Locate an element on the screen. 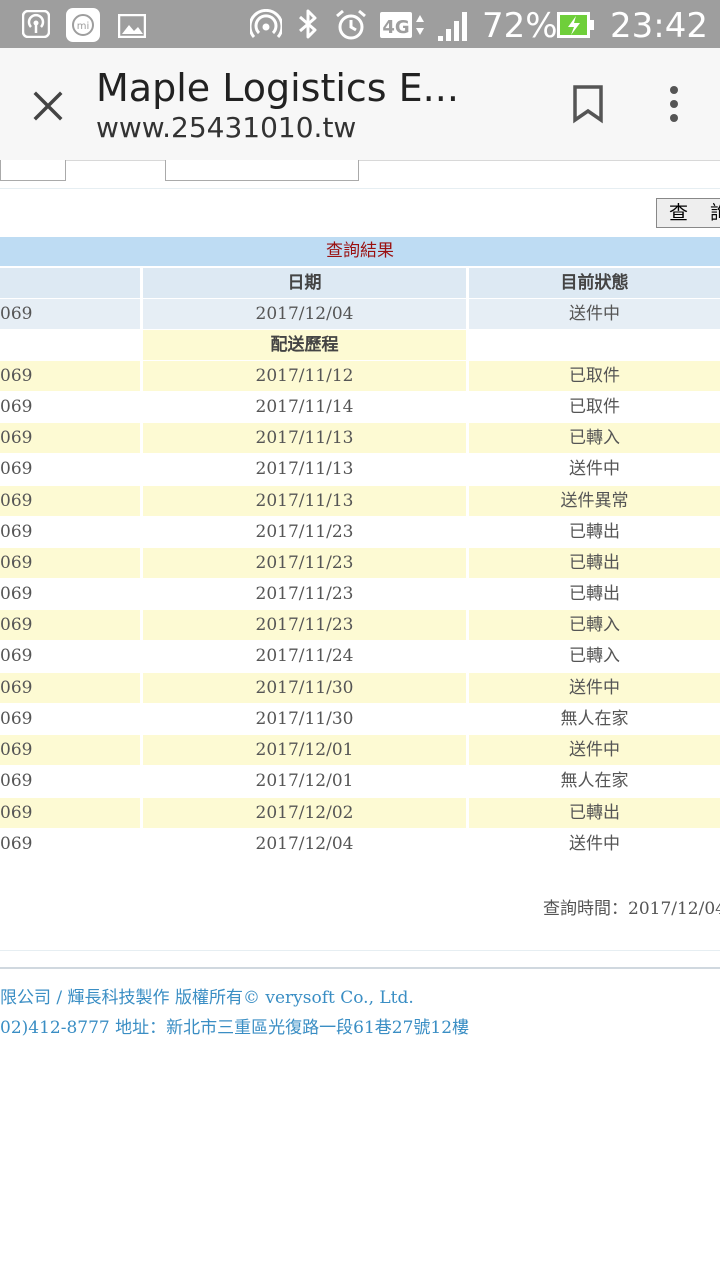 This screenshot has width=720, height=1280. 4g-icon: 4G is located at coordinates (403, 25).